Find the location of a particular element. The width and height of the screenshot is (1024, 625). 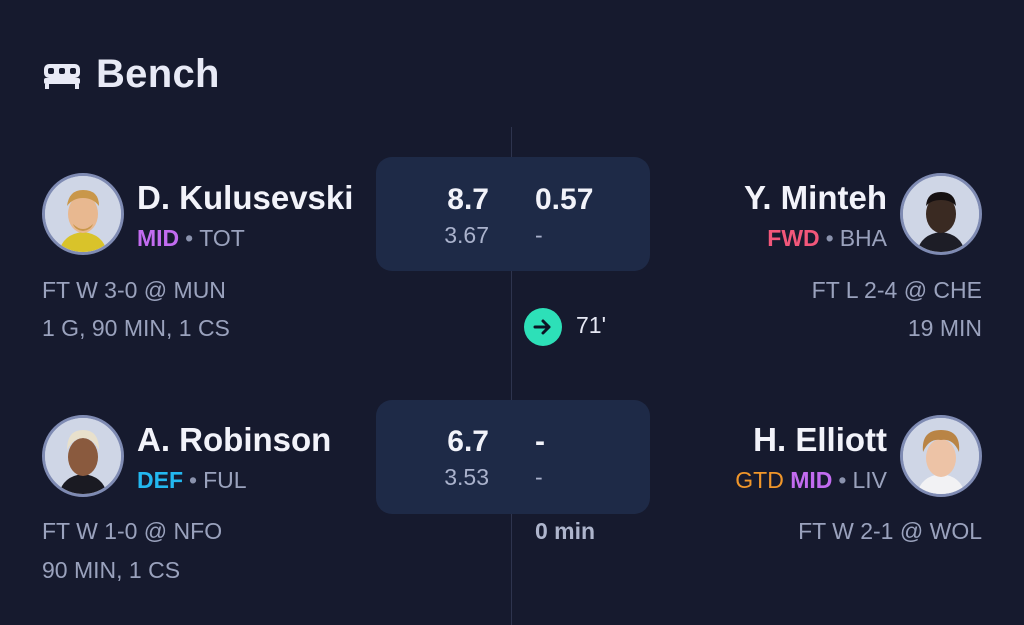

player-name: H. Elliott is located at coordinates (820, 440).